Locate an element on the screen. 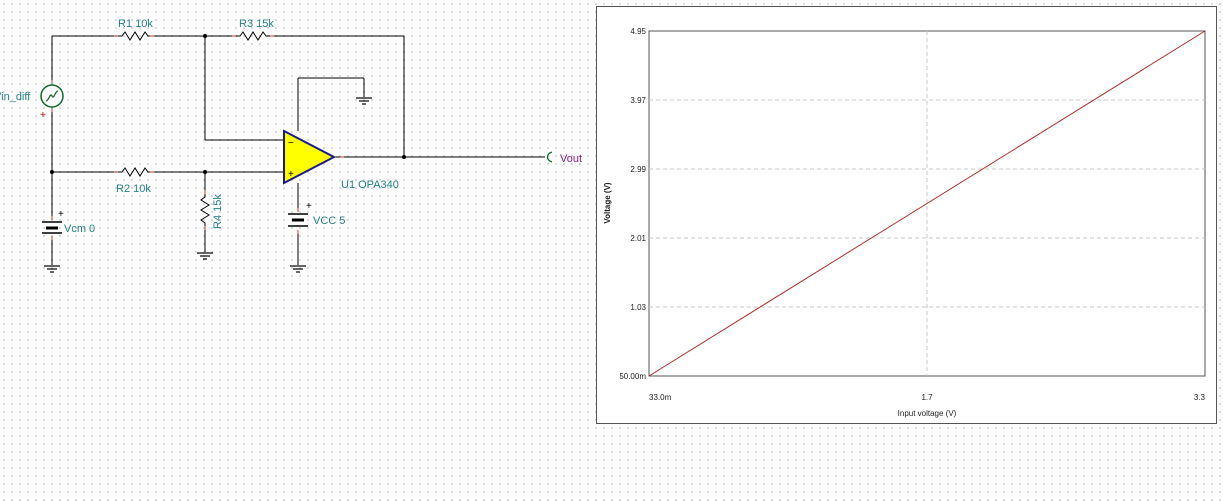  battery-vcm-symbol: + is located at coordinates (53, 221).